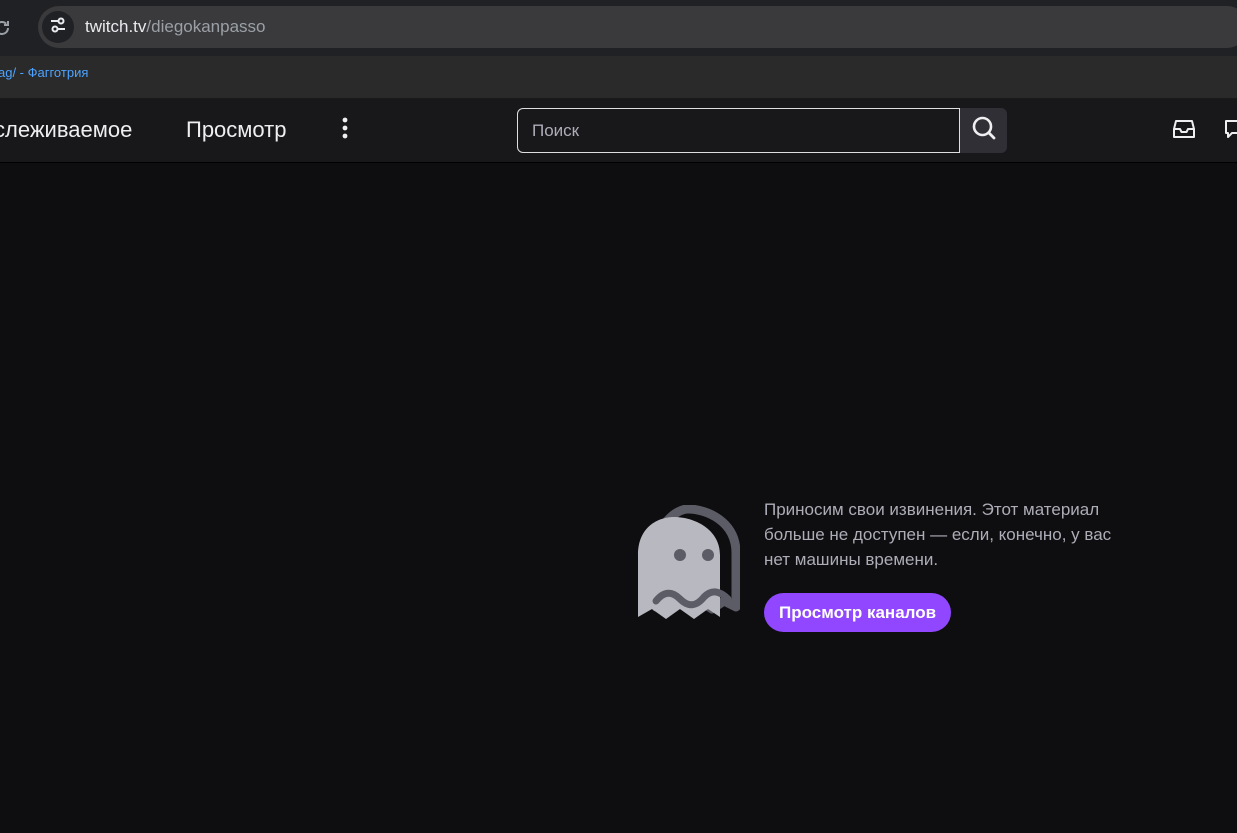  I want to click on tune-icon, so click(58, 27).